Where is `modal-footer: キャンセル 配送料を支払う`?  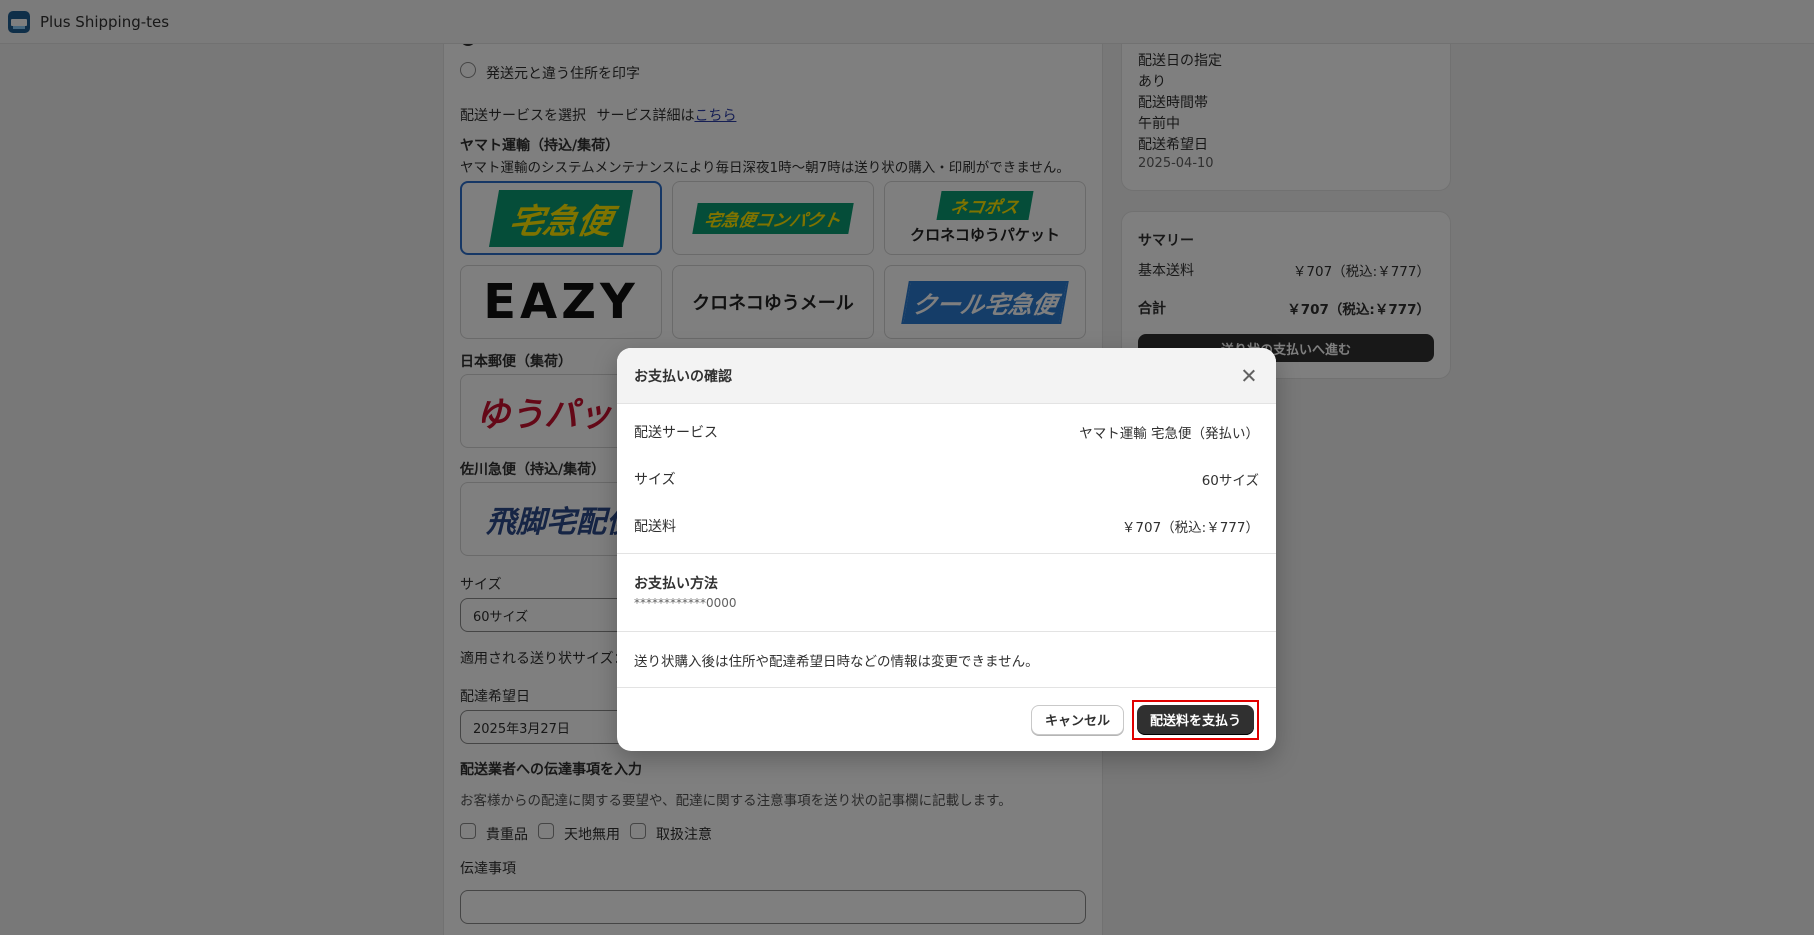 modal-footer: キャンセル 配送料を支払う is located at coordinates (946, 719).